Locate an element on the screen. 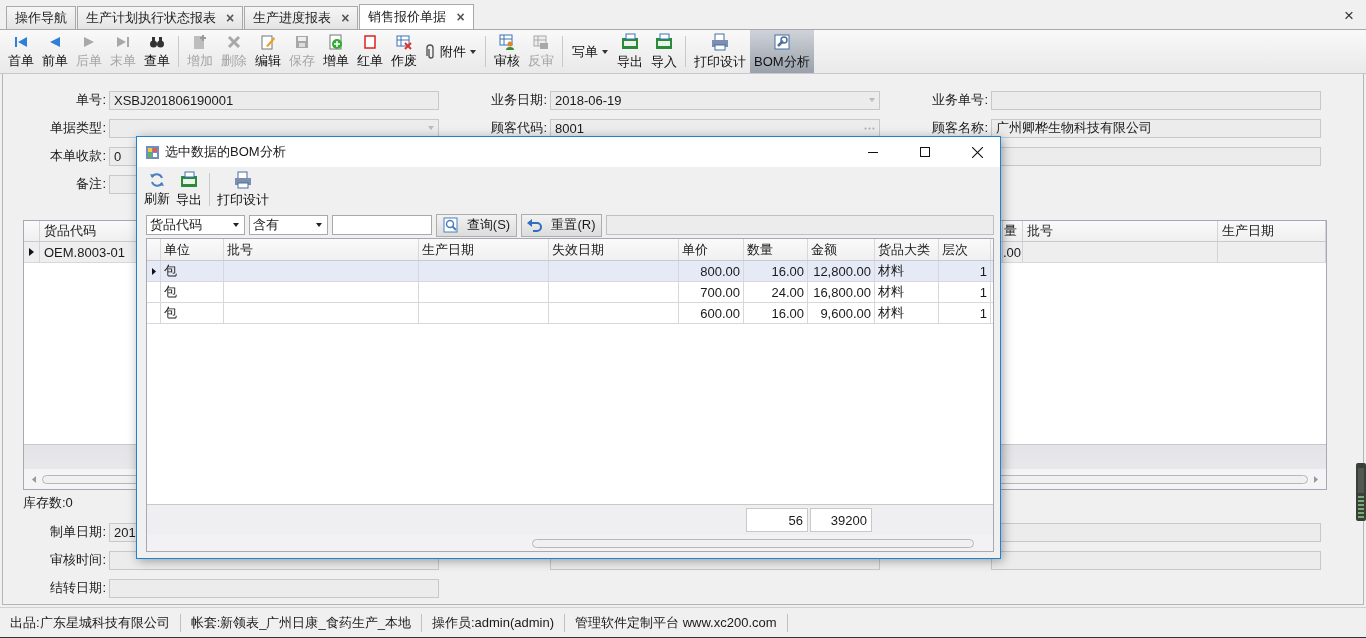  dropdown: 货品代码 is located at coordinates (195, 225).